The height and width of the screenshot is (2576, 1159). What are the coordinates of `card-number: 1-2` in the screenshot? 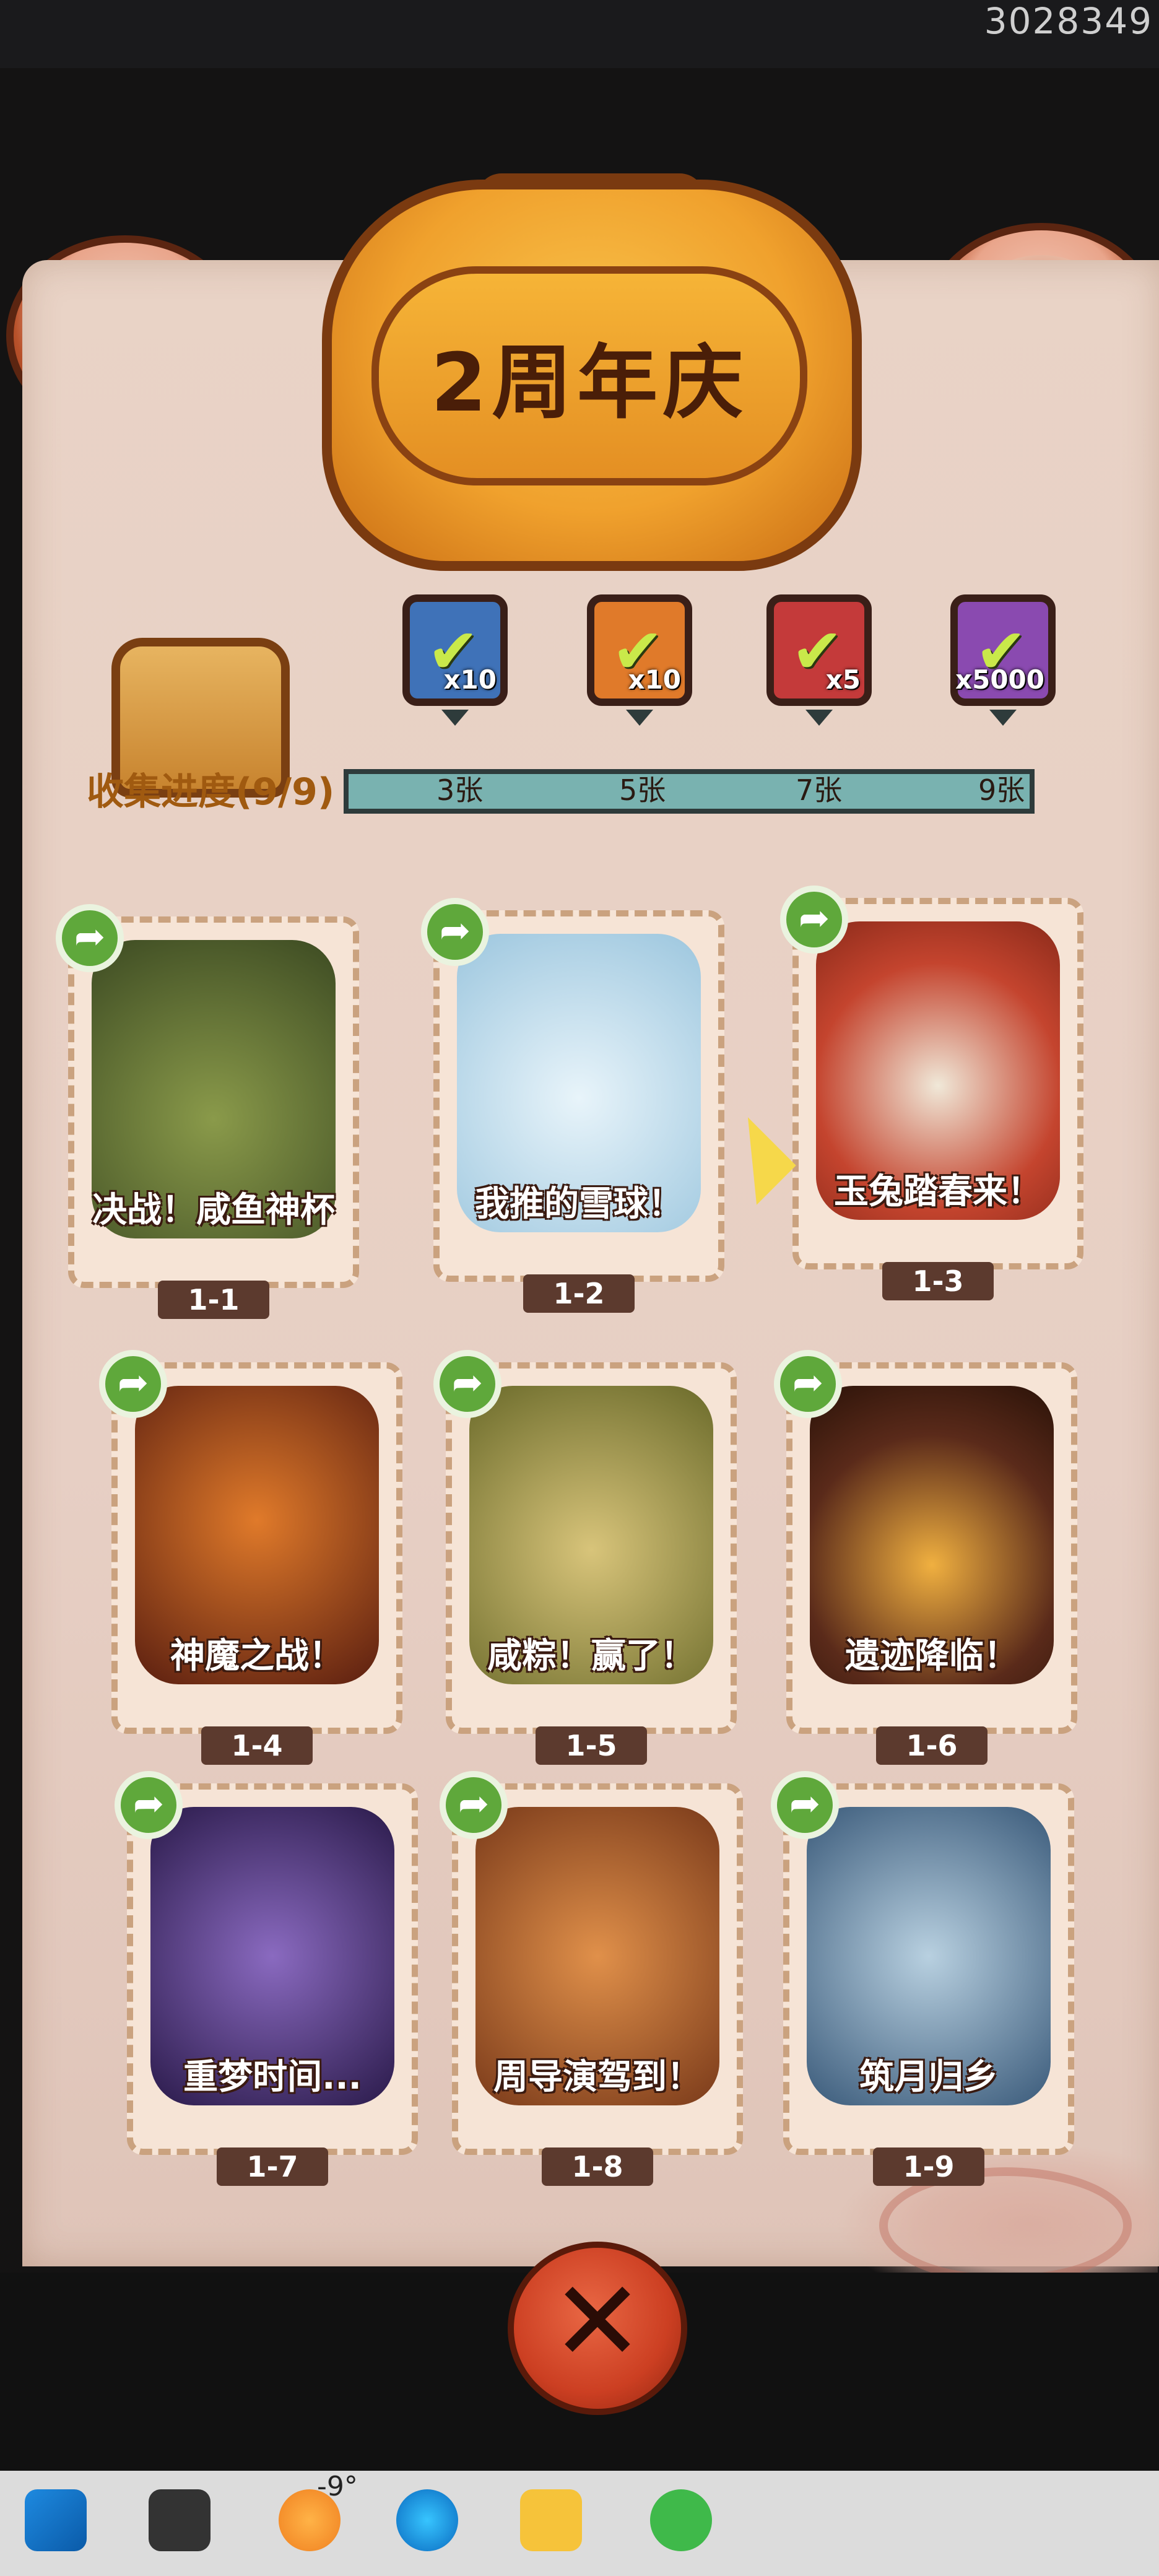 It's located at (579, 1293).